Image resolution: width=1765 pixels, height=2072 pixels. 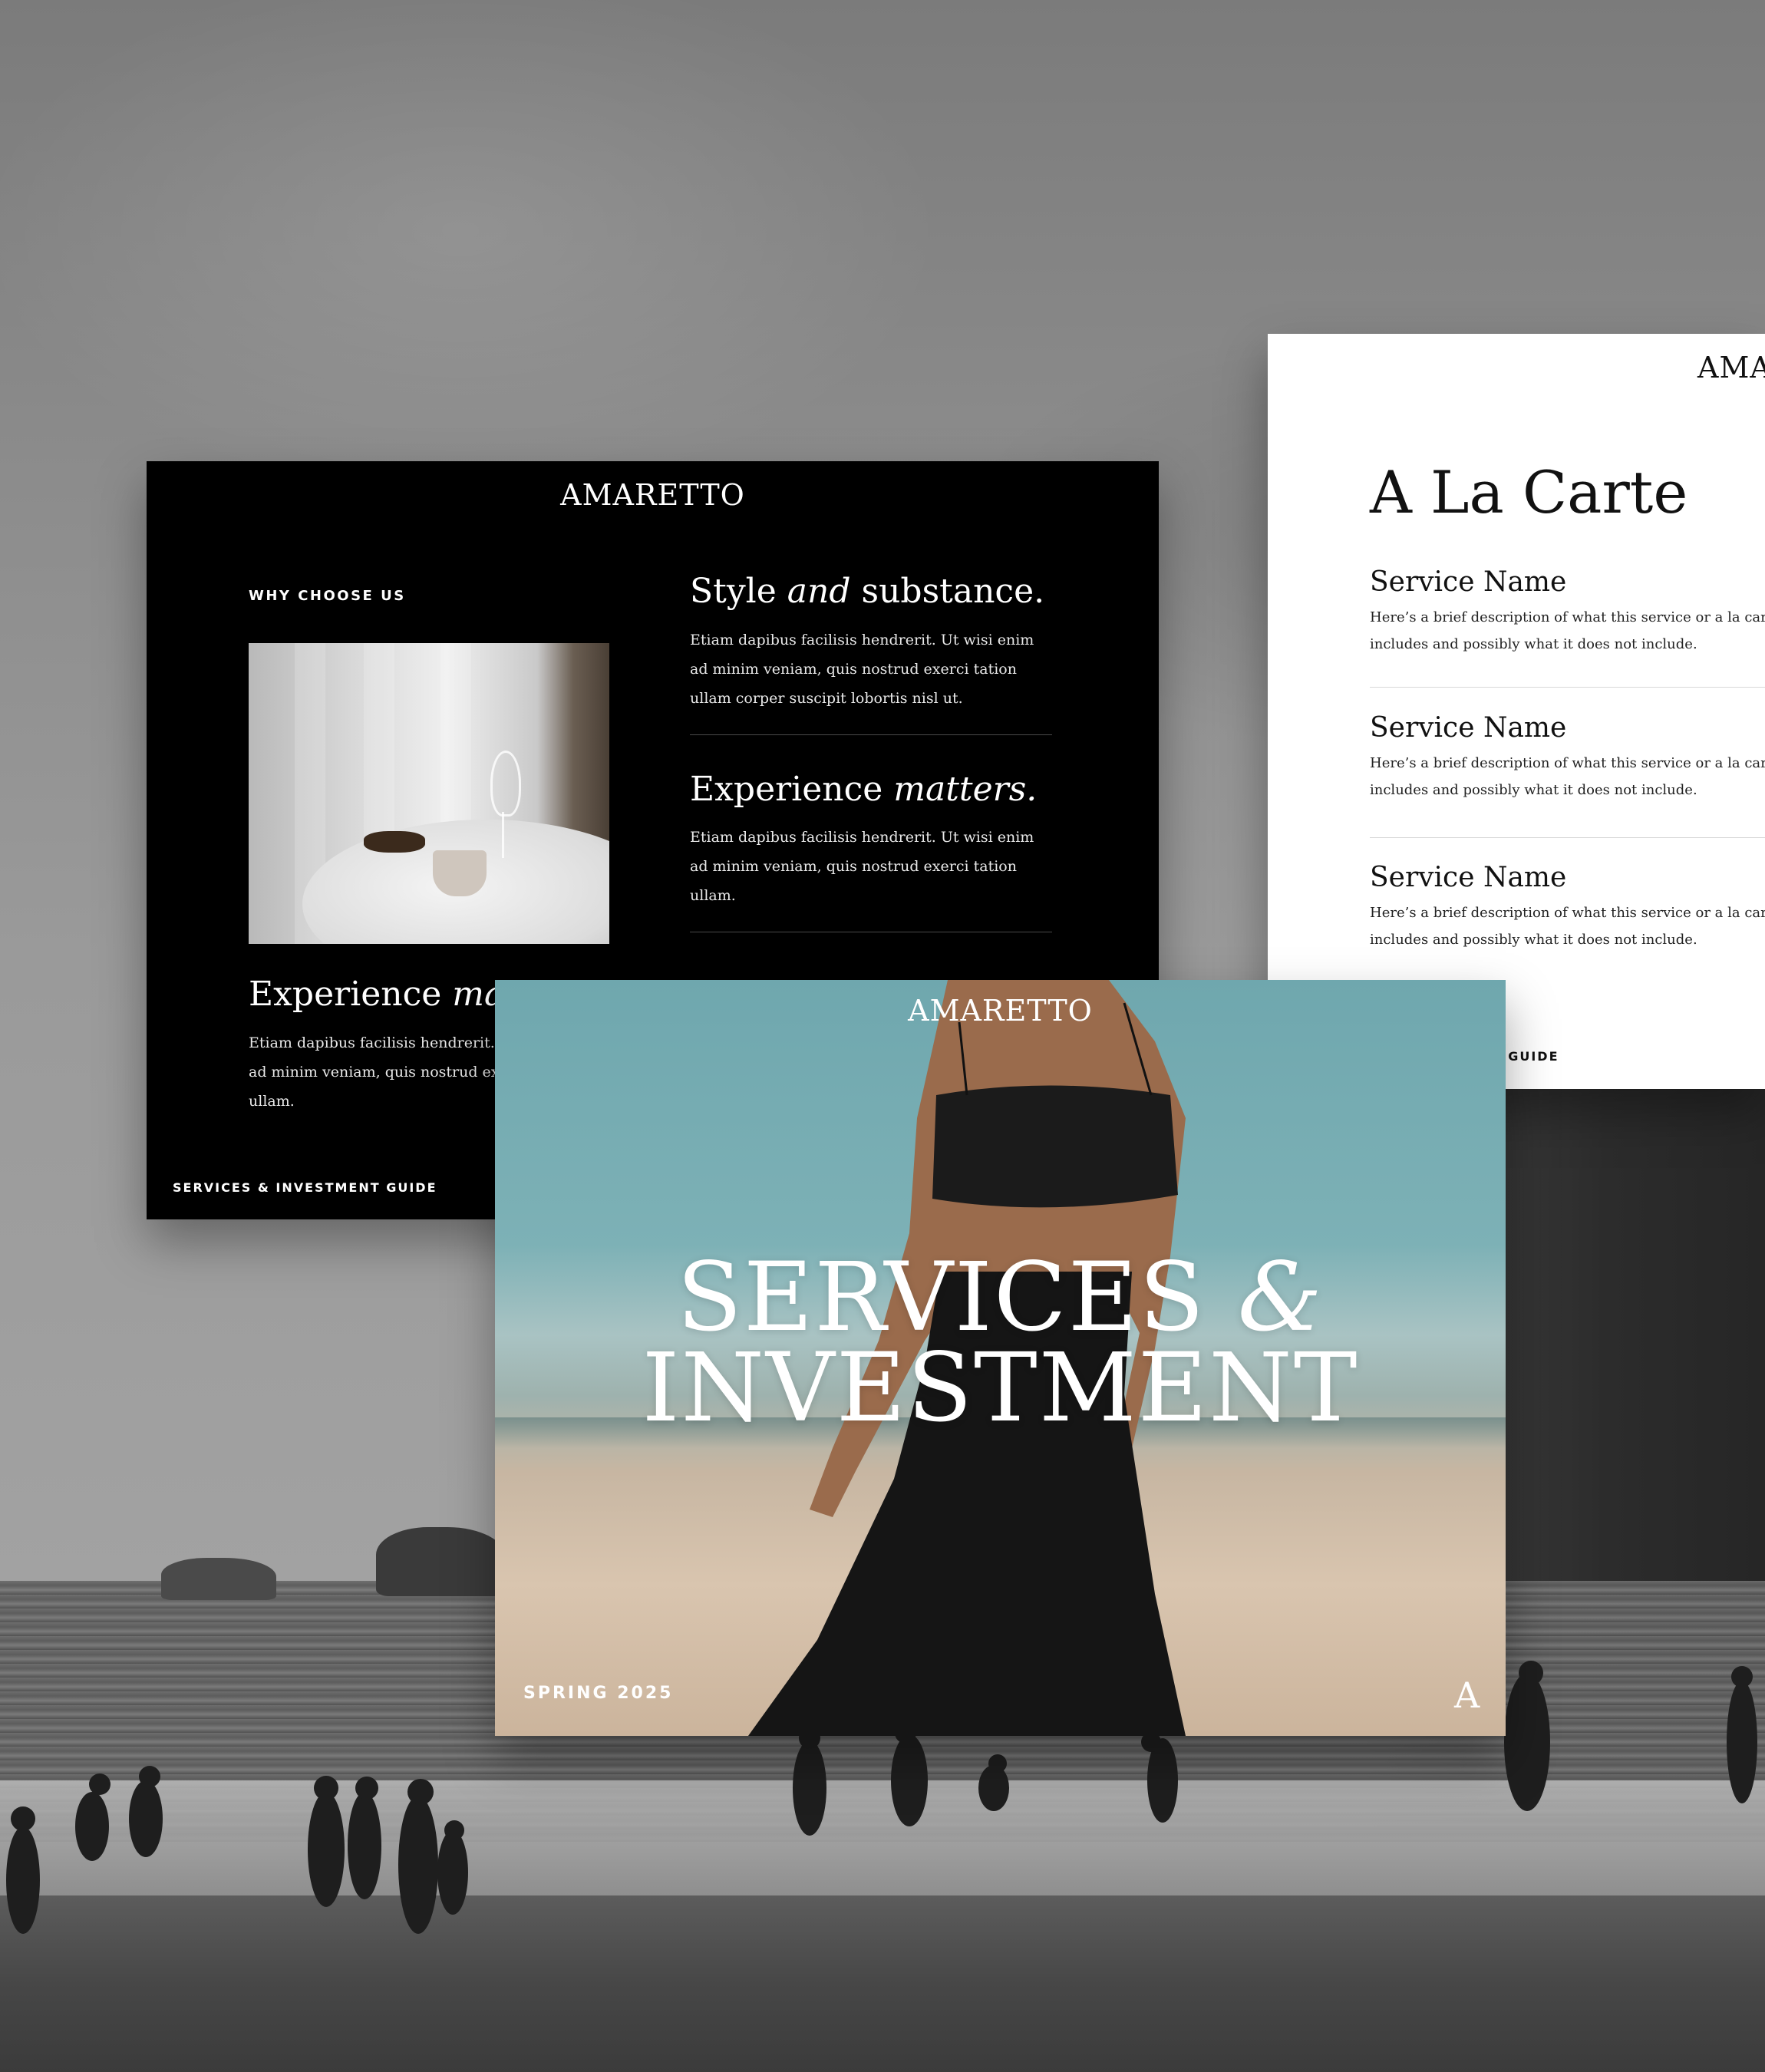 What do you see at coordinates (394, 842) in the screenshot?
I see `sunglasses` at bounding box center [394, 842].